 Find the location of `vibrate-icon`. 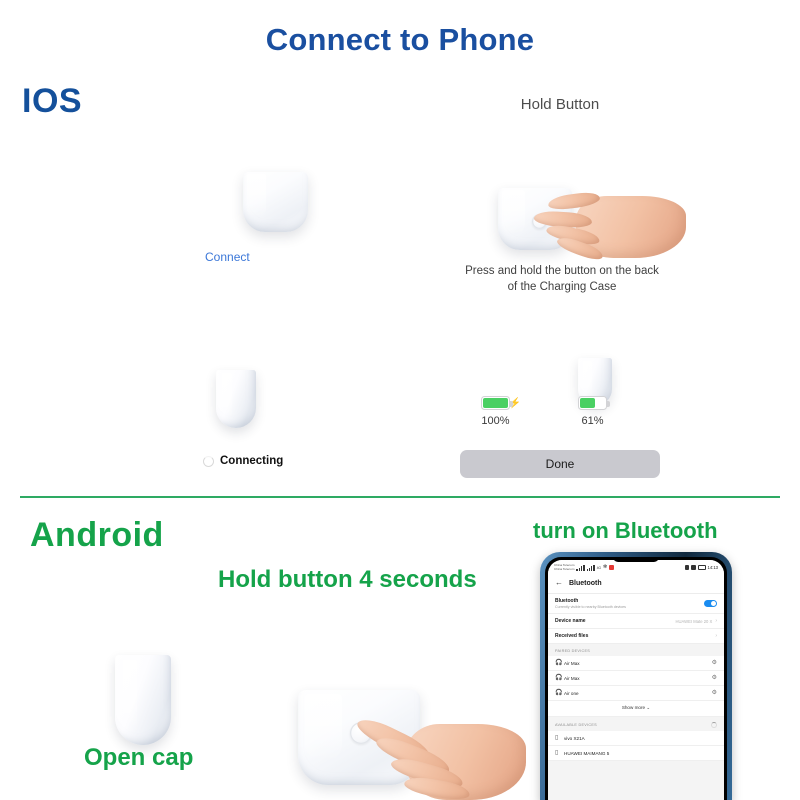

vibrate-icon is located at coordinates (693, 567).